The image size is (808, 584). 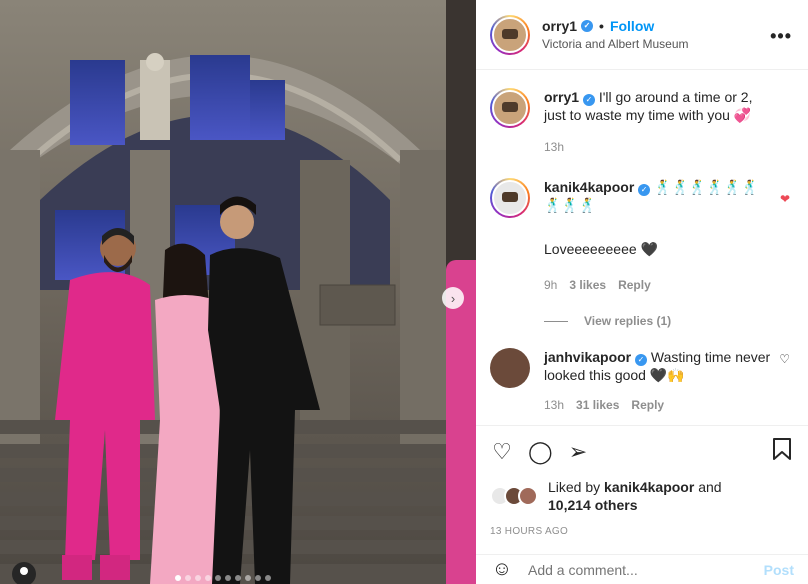 What do you see at coordinates (649, 487) in the screenshot?
I see `liked-by-user: kanik4kapoor` at bounding box center [649, 487].